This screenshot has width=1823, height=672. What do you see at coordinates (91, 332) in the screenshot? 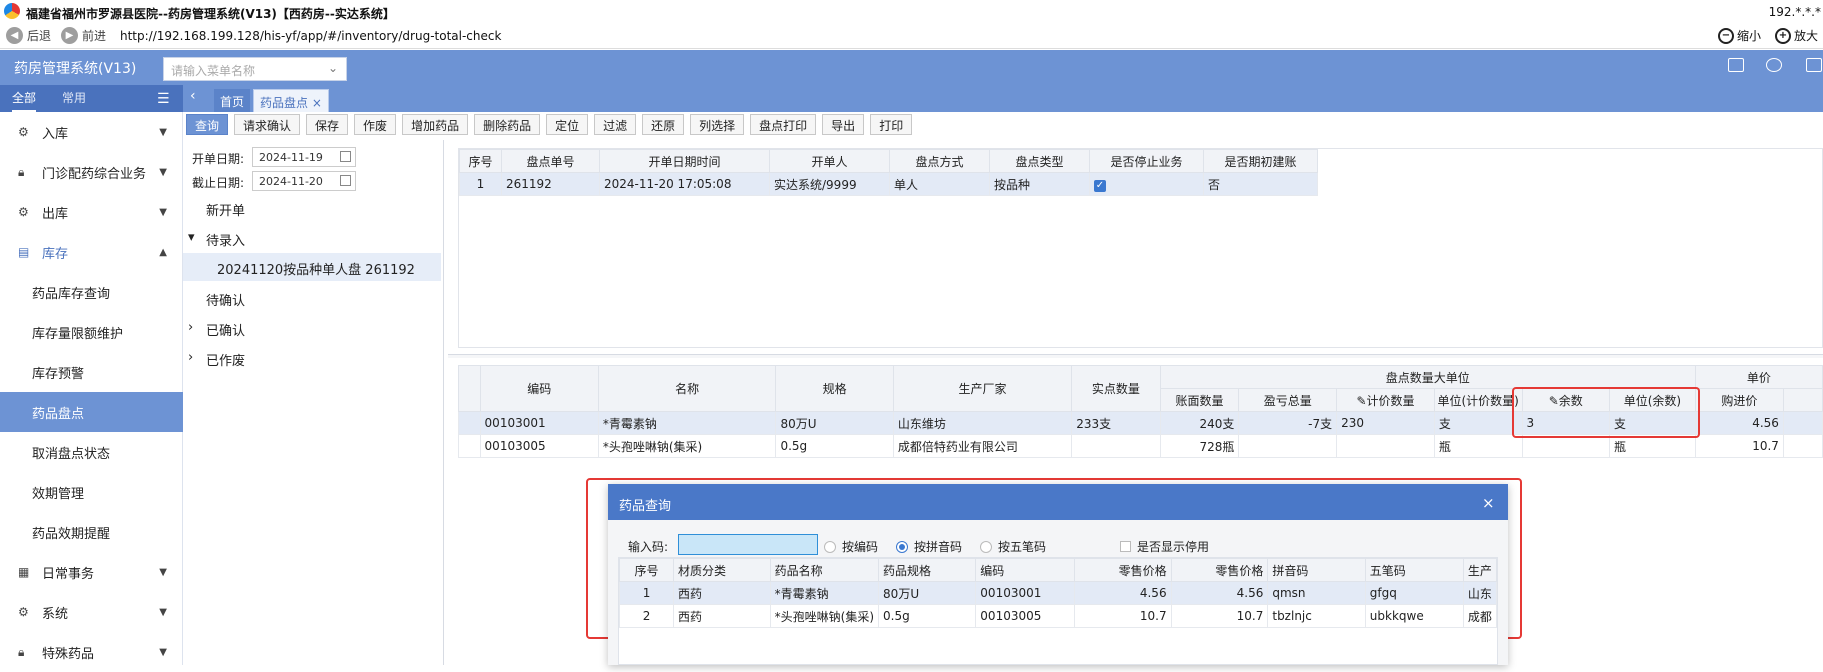
I see `sidebar-sub-stock-limit: 库存量限额维护` at bounding box center [91, 332].